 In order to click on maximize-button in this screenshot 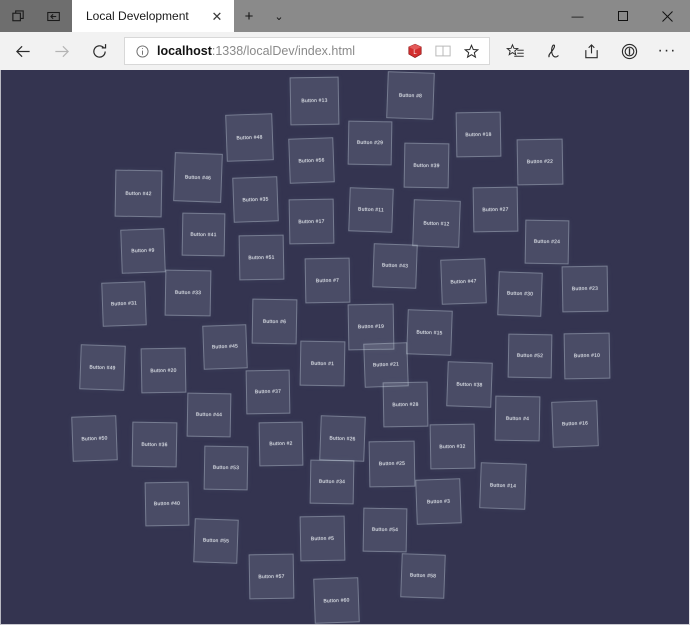, I will do `click(622, 16)`.